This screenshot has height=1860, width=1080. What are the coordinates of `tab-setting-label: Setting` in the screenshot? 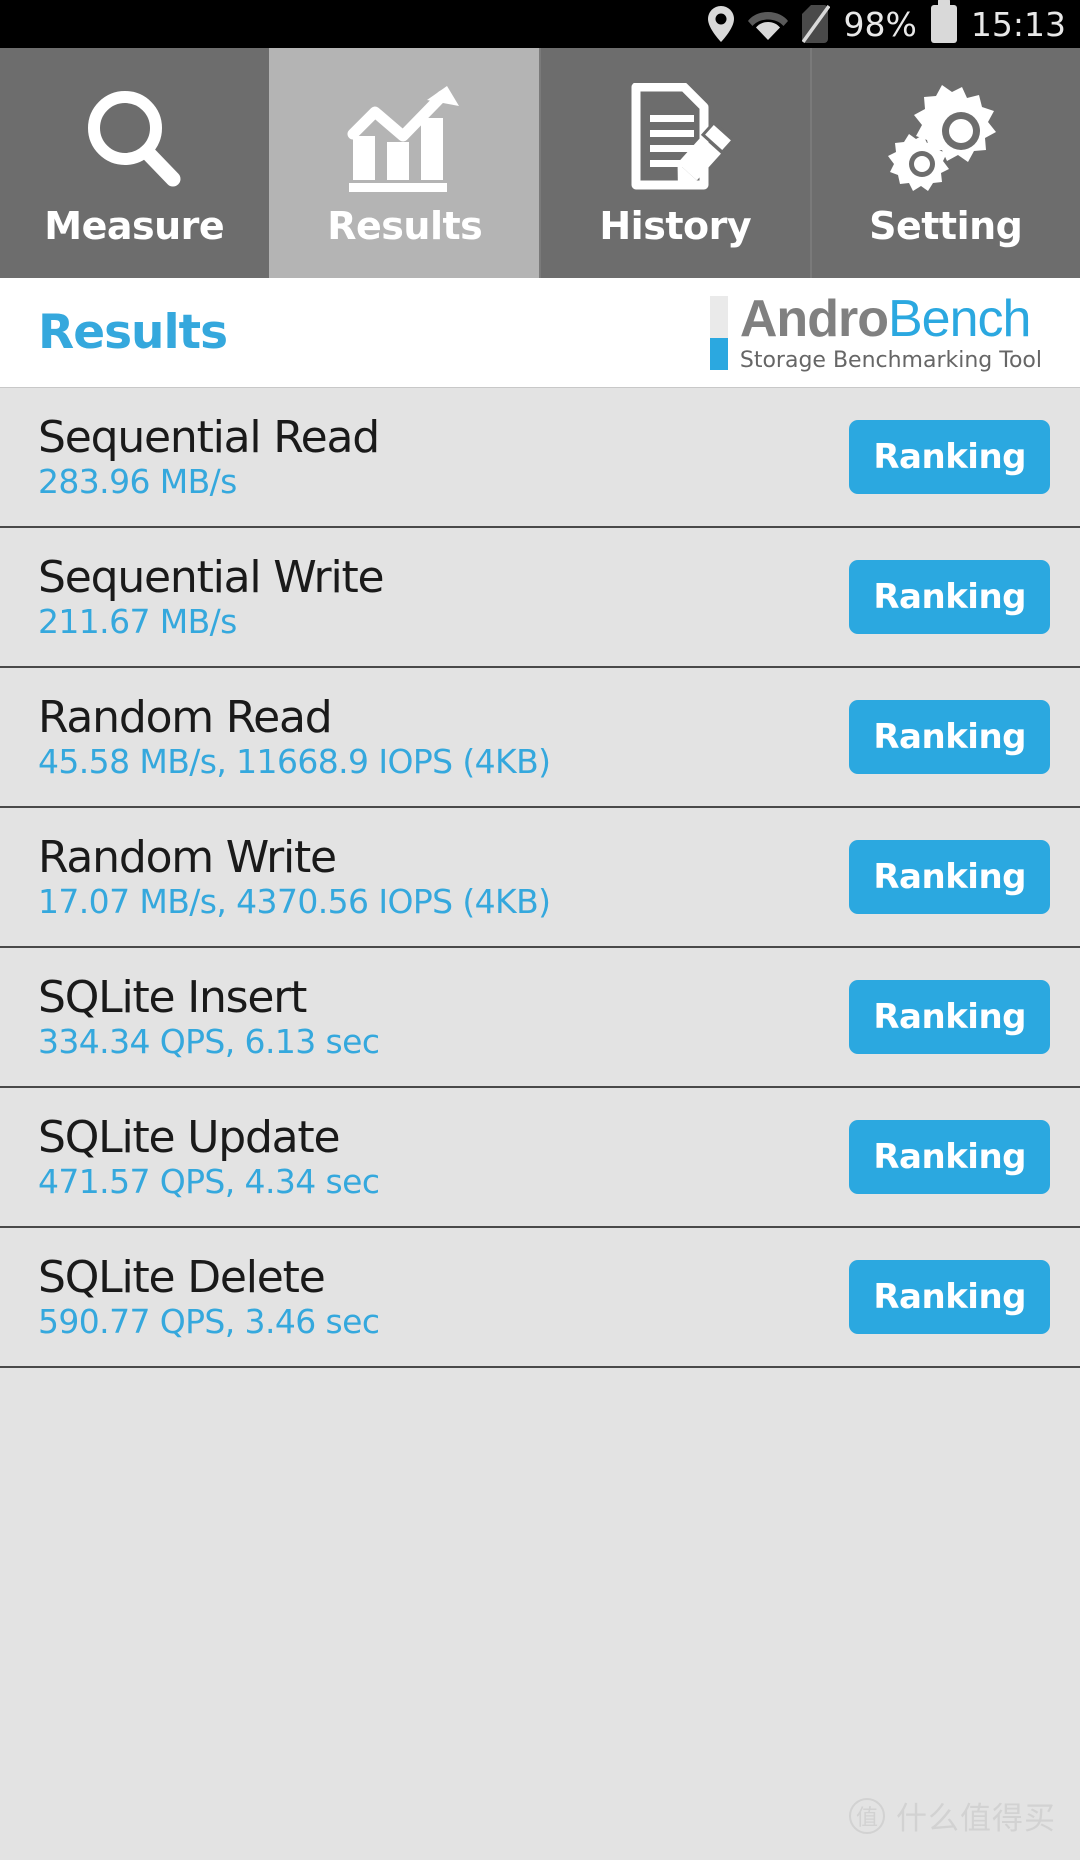 It's located at (946, 226).